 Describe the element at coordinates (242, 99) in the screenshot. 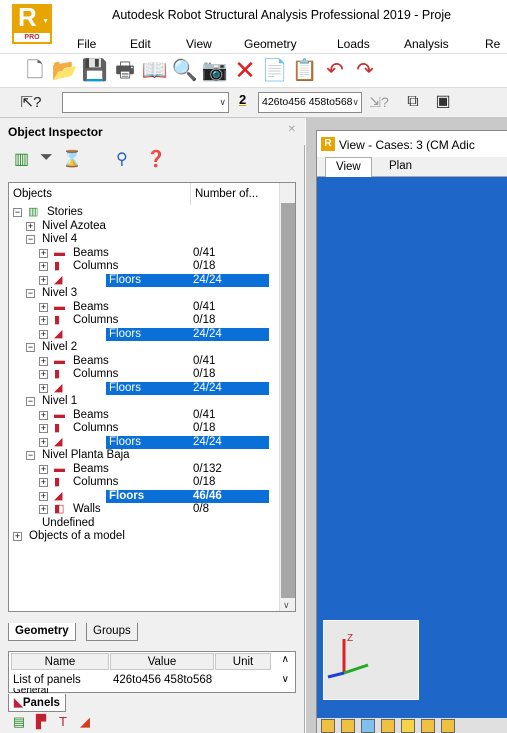

I see `layer-number: 2` at that location.